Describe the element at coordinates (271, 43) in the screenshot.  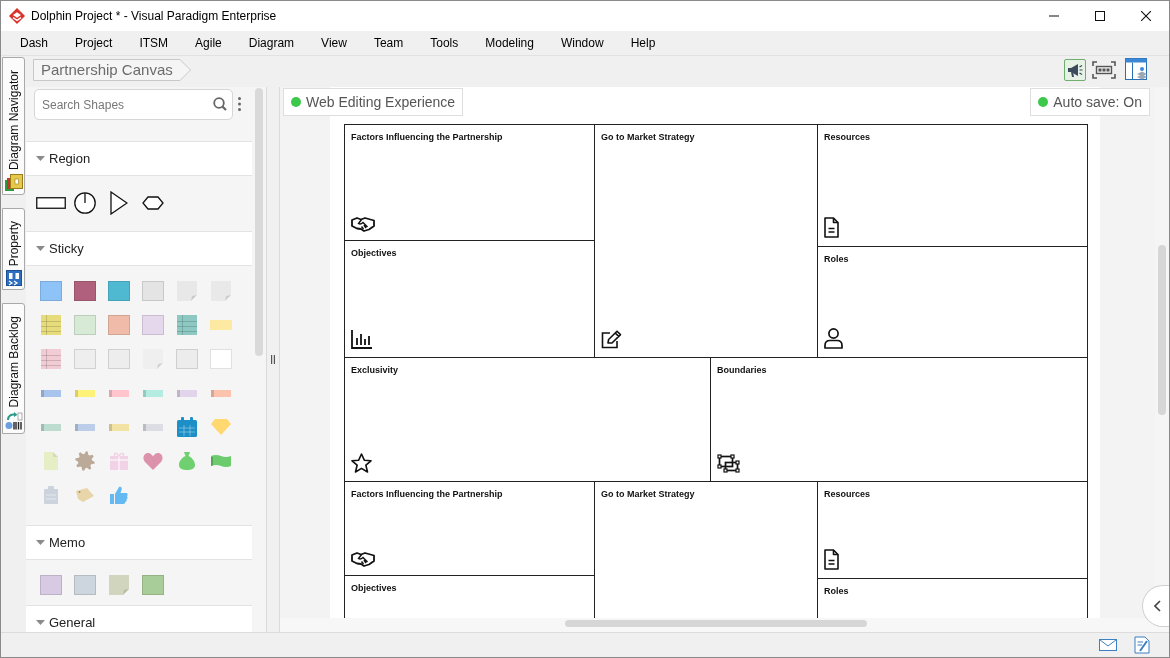
I see `menu-item: Diagram` at that location.